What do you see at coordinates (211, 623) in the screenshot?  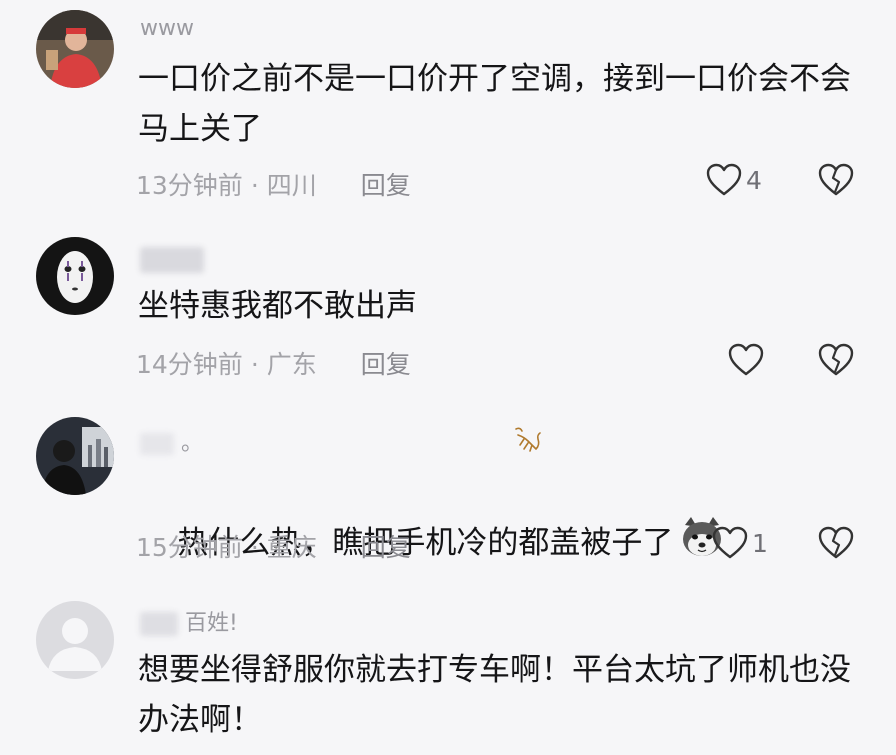 I see `username-text: 百姓!` at bounding box center [211, 623].